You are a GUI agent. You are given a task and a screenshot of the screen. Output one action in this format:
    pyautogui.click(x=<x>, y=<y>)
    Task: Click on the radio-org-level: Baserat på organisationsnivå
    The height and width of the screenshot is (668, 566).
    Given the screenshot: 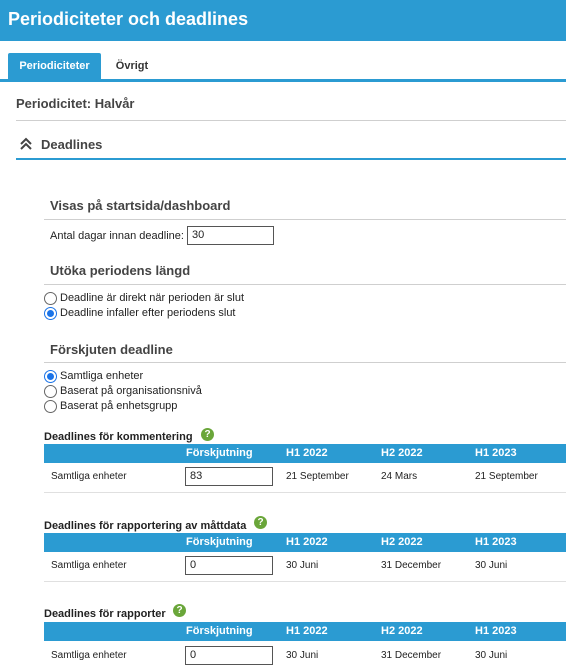 What is the action you would take?
    pyautogui.click(x=123, y=391)
    